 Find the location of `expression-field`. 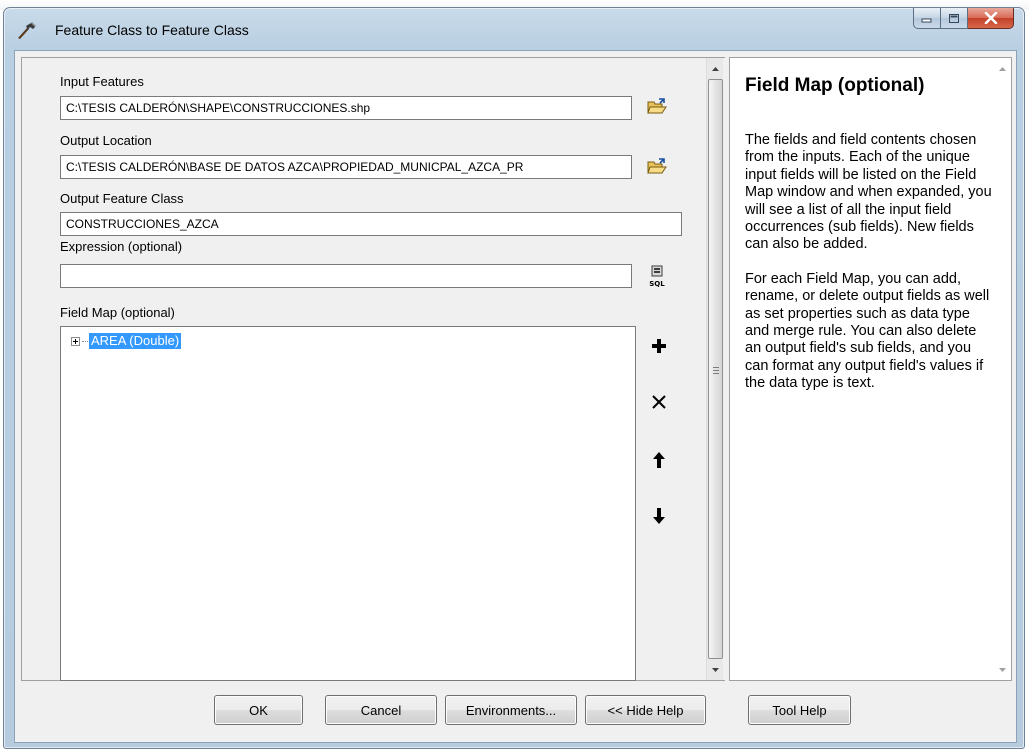

expression-field is located at coordinates (346, 276).